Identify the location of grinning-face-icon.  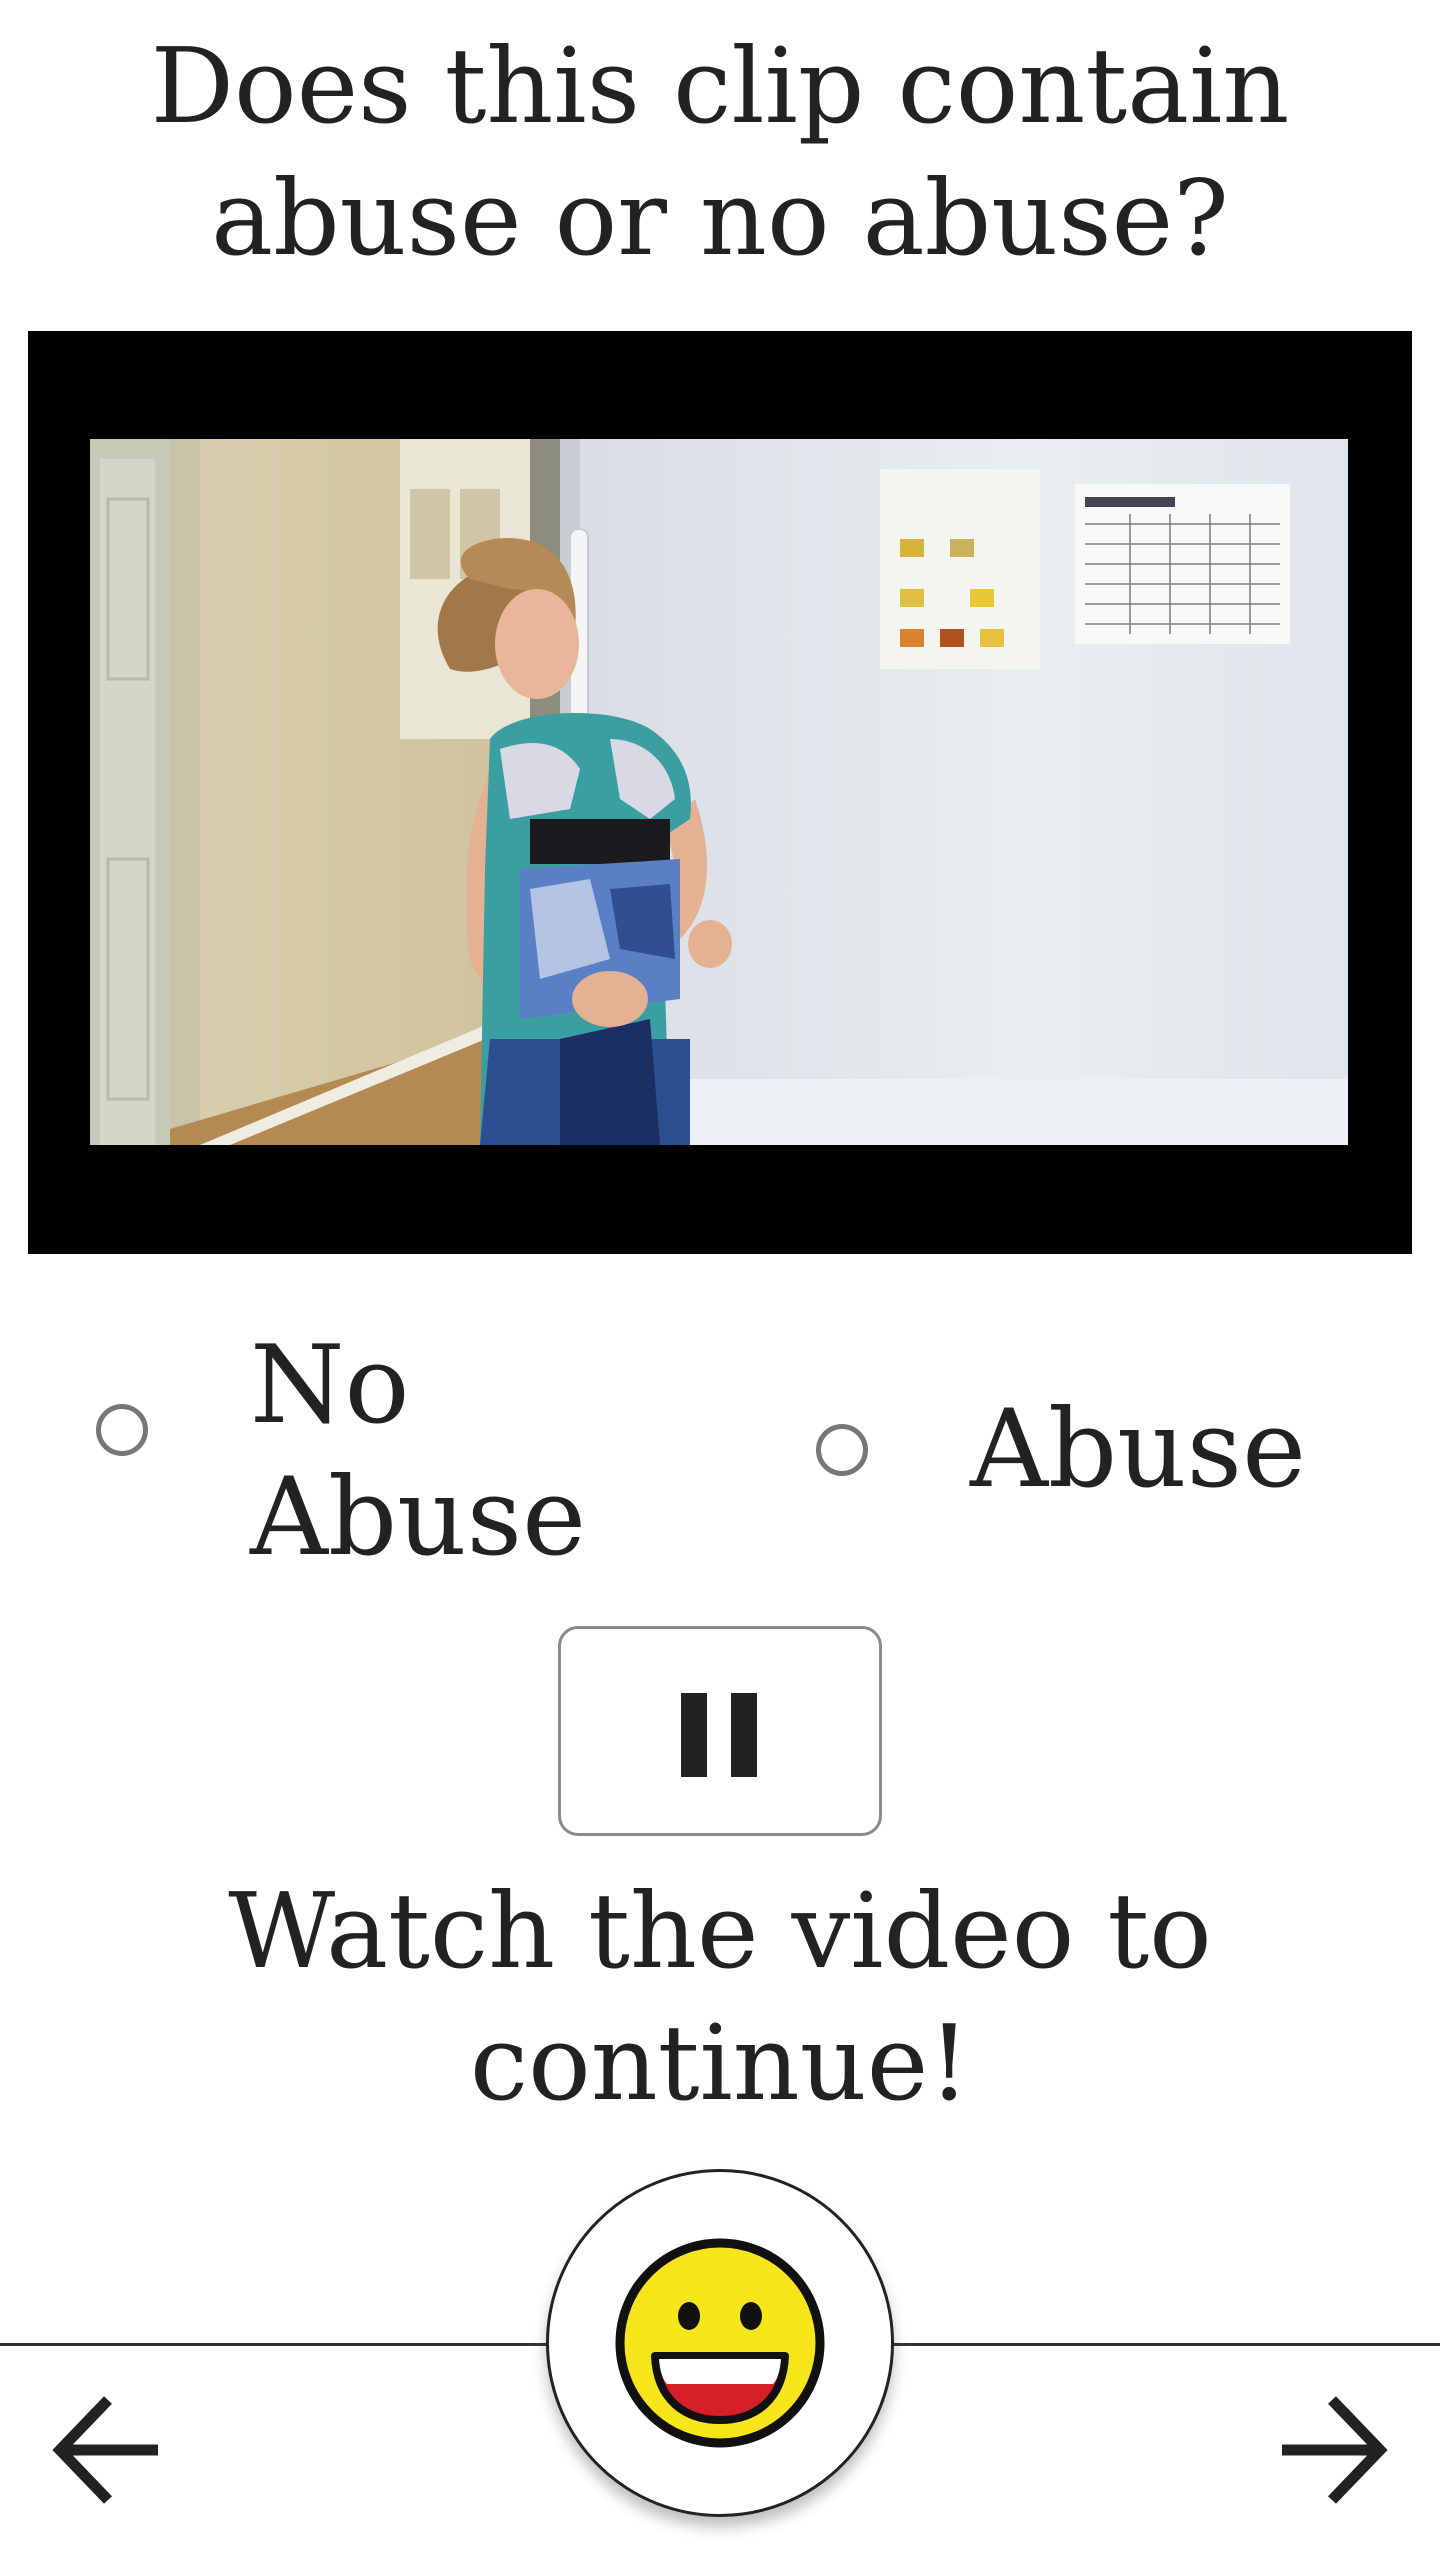
(720, 2343).